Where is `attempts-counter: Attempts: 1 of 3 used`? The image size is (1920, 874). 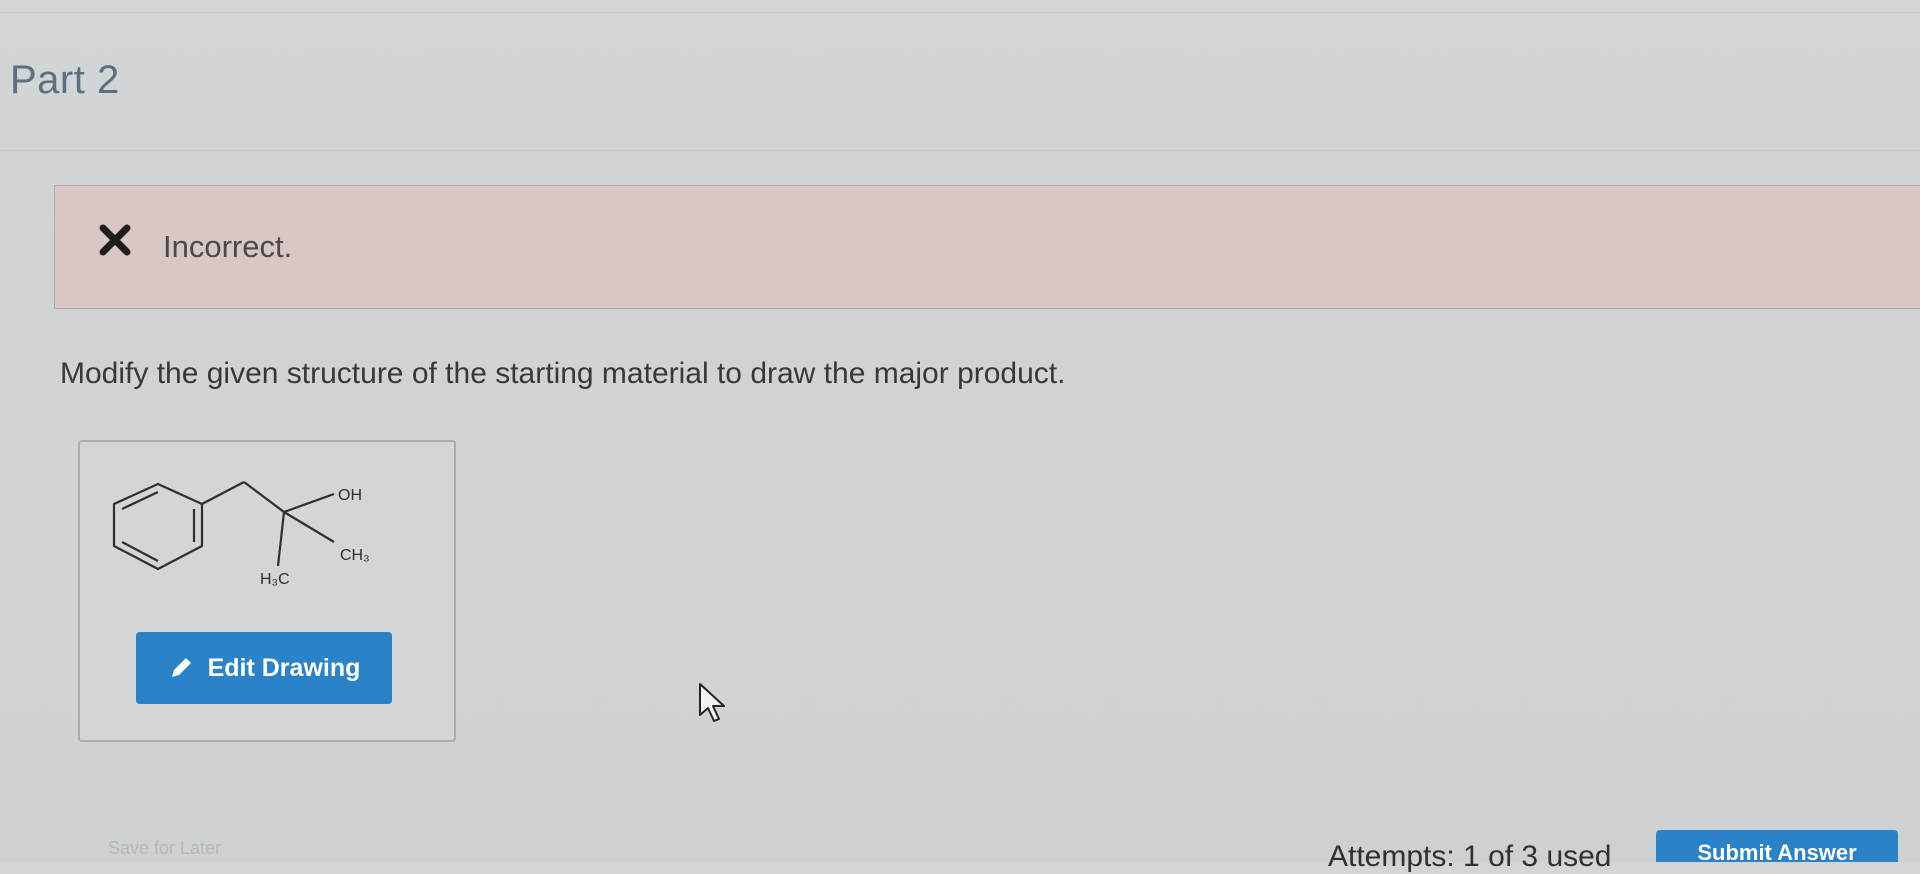
attempts-counter: Attempts: 1 of 3 used is located at coordinates (1470, 856).